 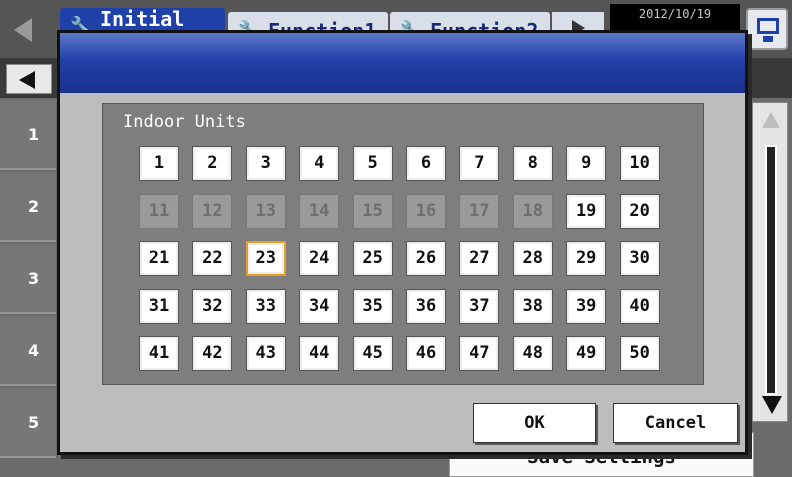 What do you see at coordinates (768, 26) in the screenshot?
I see `monitor-icon` at bounding box center [768, 26].